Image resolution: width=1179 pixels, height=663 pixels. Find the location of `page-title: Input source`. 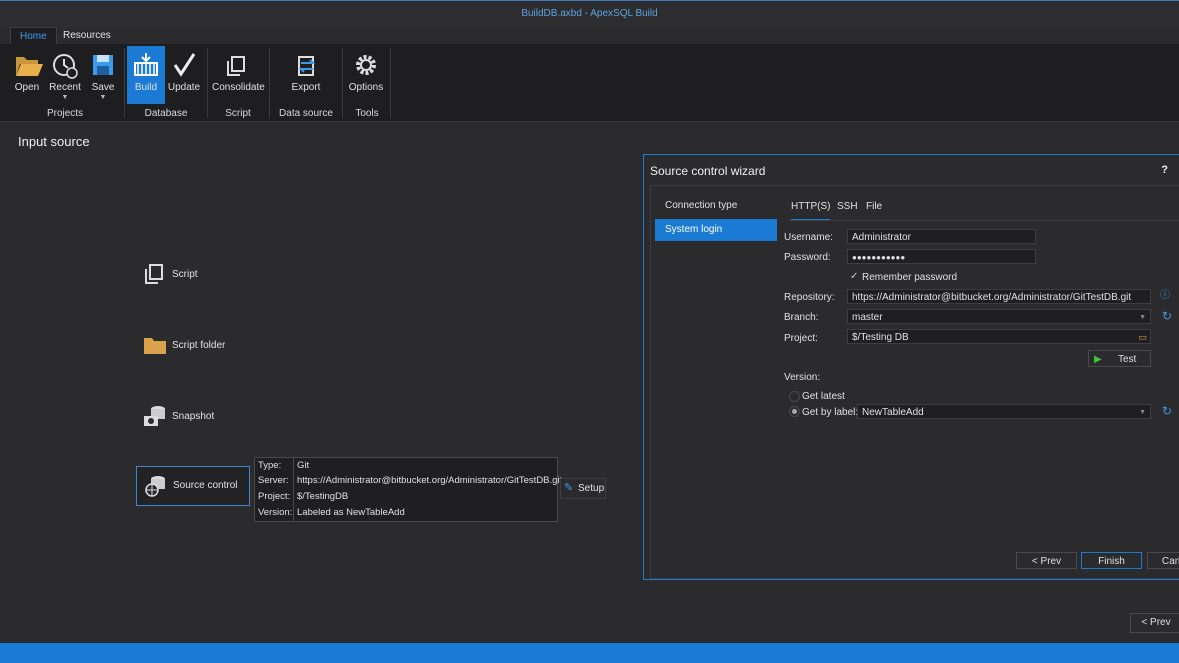

page-title: Input source is located at coordinates (54, 141).